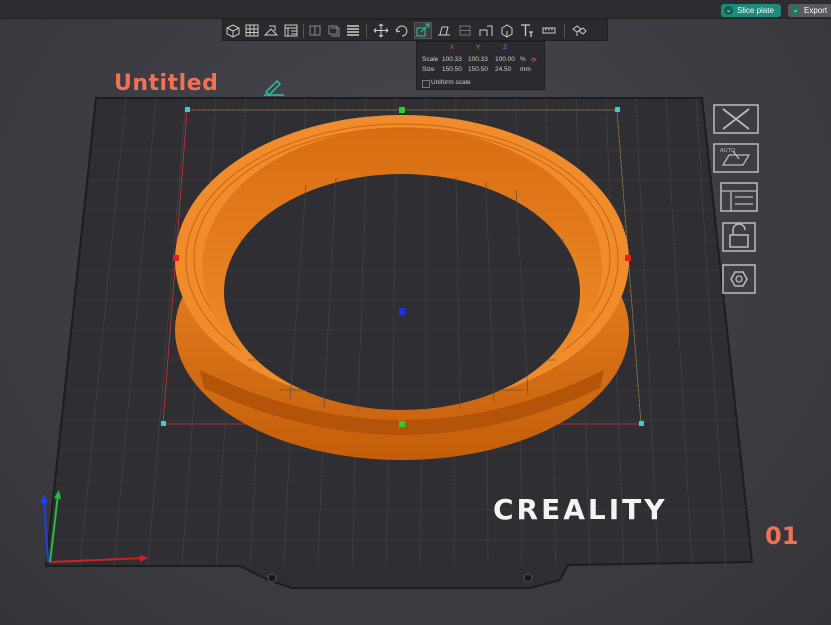 The width and height of the screenshot is (831, 625). What do you see at coordinates (736, 158) in the screenshot?
I see `auto-arrange-button: AUTO` at bounding box center [736, 158].